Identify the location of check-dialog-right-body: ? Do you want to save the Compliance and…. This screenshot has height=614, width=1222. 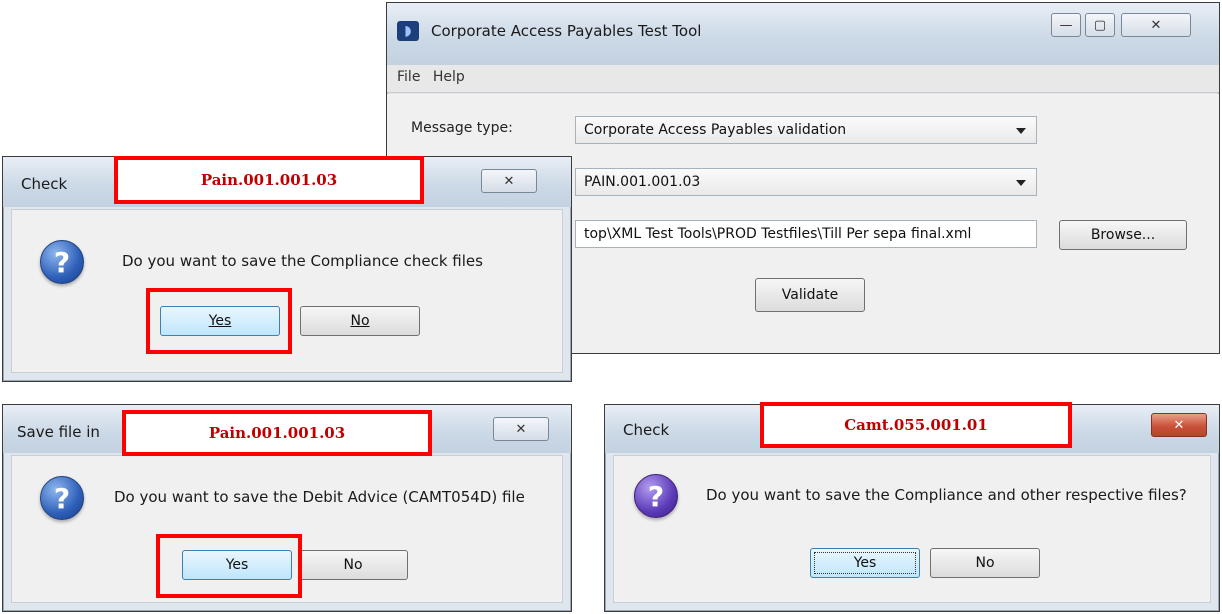
(912, 529).